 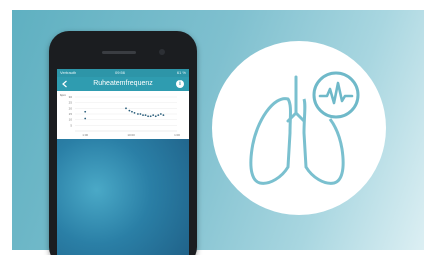 I want to click on y-axis-label: bpm, so click(x=63, y=95).